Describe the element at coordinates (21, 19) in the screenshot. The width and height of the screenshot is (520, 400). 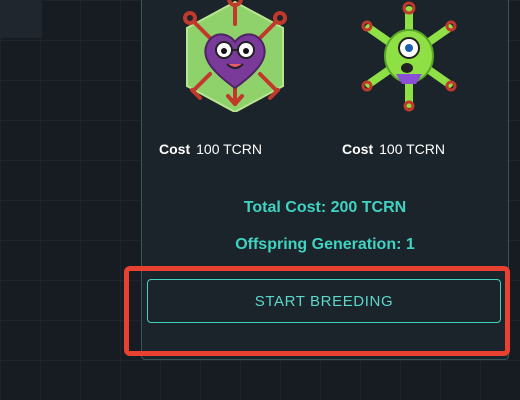
I see `background-block` at that location.